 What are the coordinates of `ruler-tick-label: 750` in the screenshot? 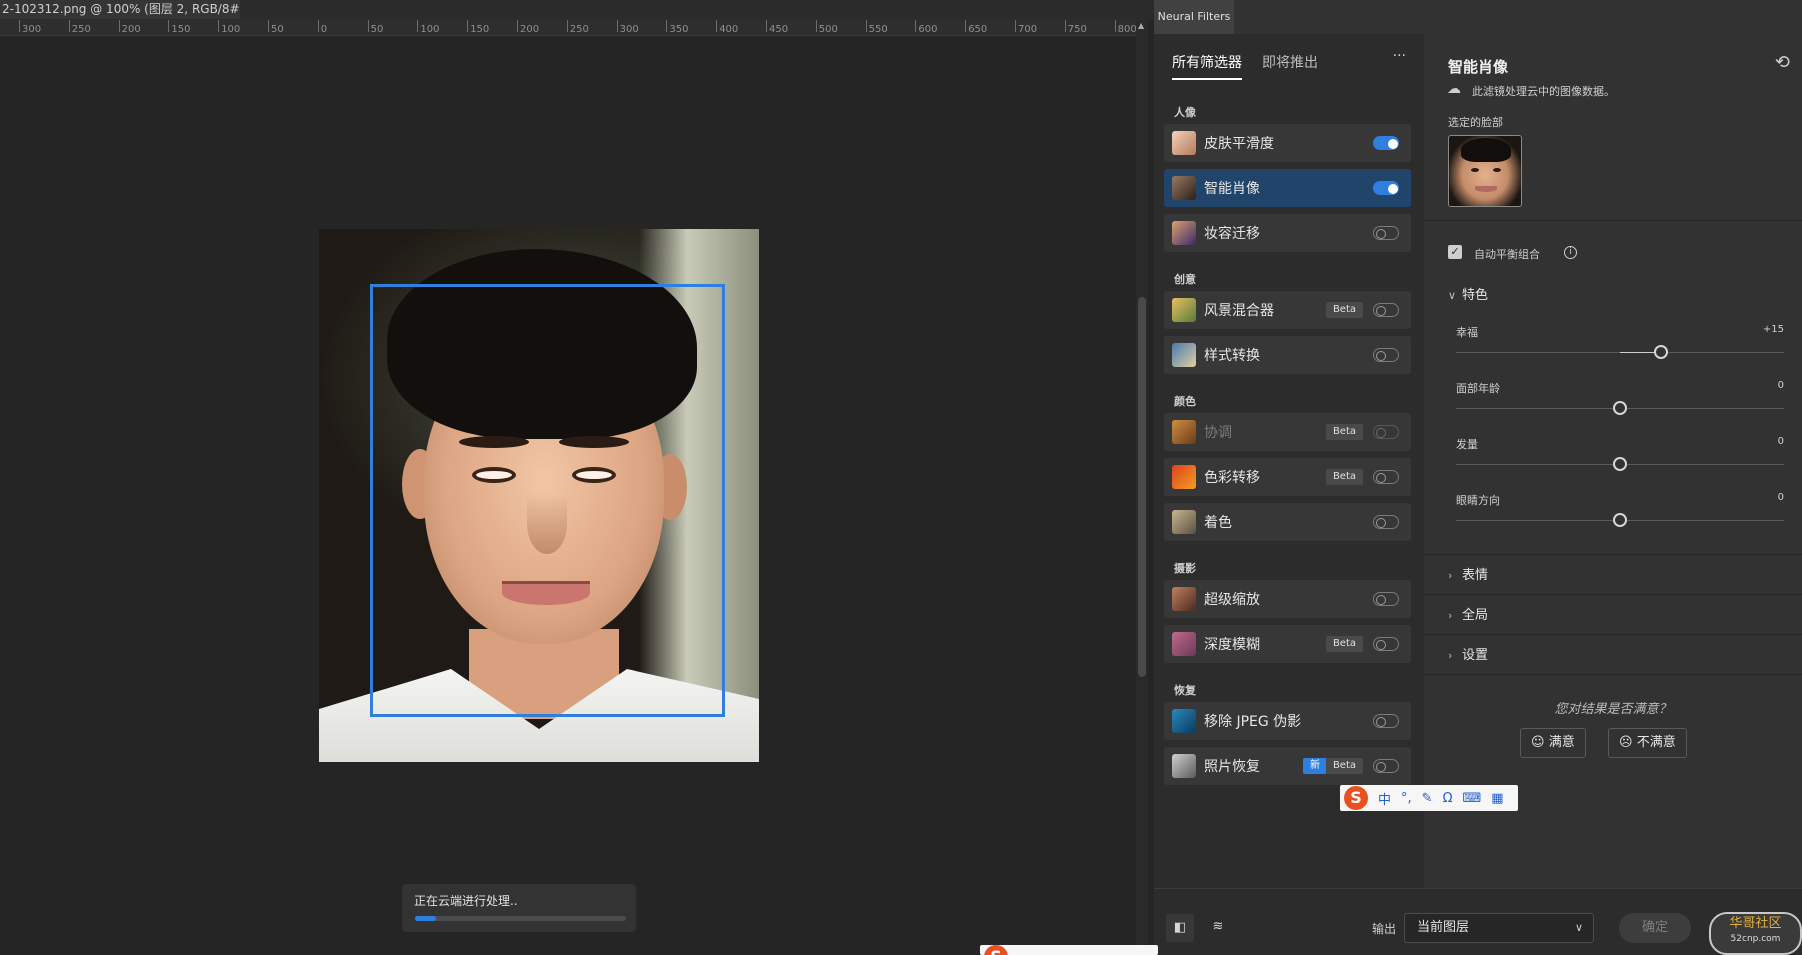 It's located at (1075, 27).